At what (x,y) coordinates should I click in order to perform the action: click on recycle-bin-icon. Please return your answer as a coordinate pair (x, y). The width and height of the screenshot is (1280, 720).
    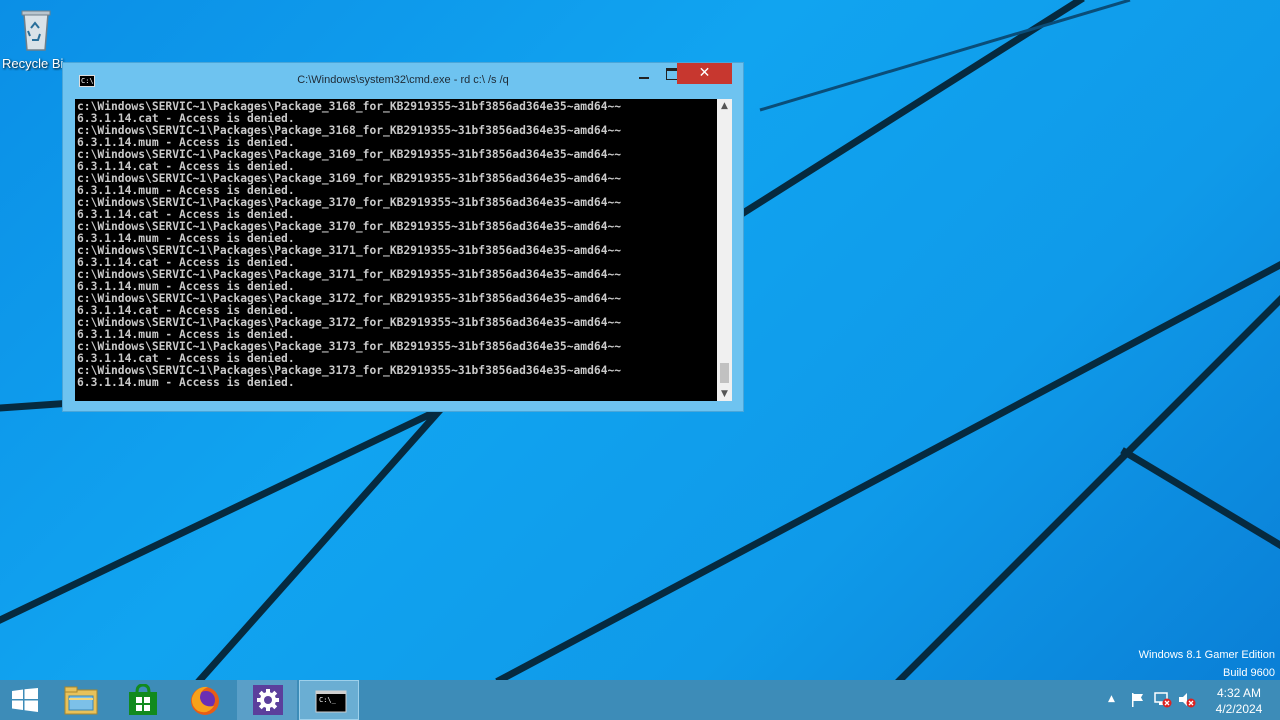
    Looking at the image, I should click on (36, 30).